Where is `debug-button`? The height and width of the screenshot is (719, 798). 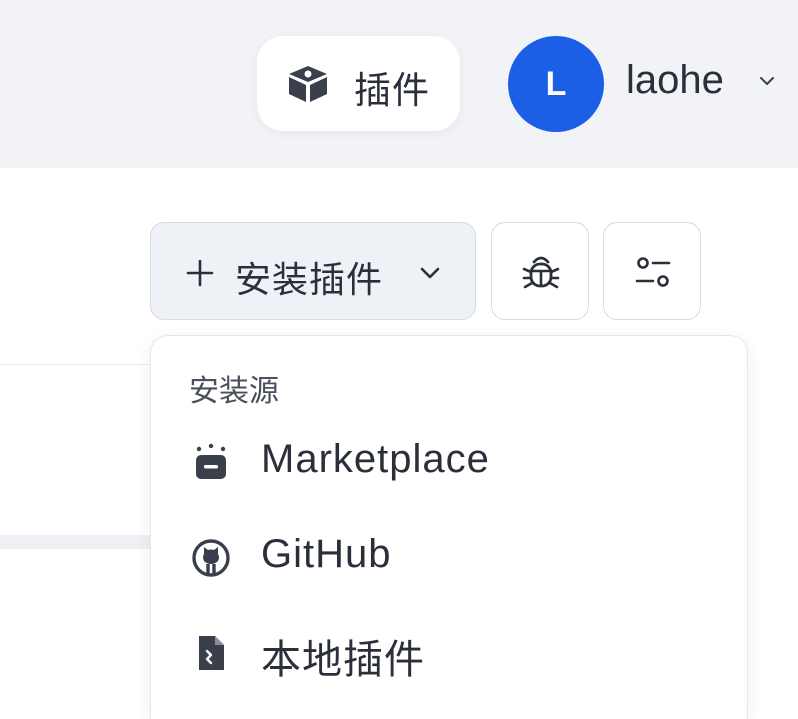
debug-button is located at coordinates (540, 271).